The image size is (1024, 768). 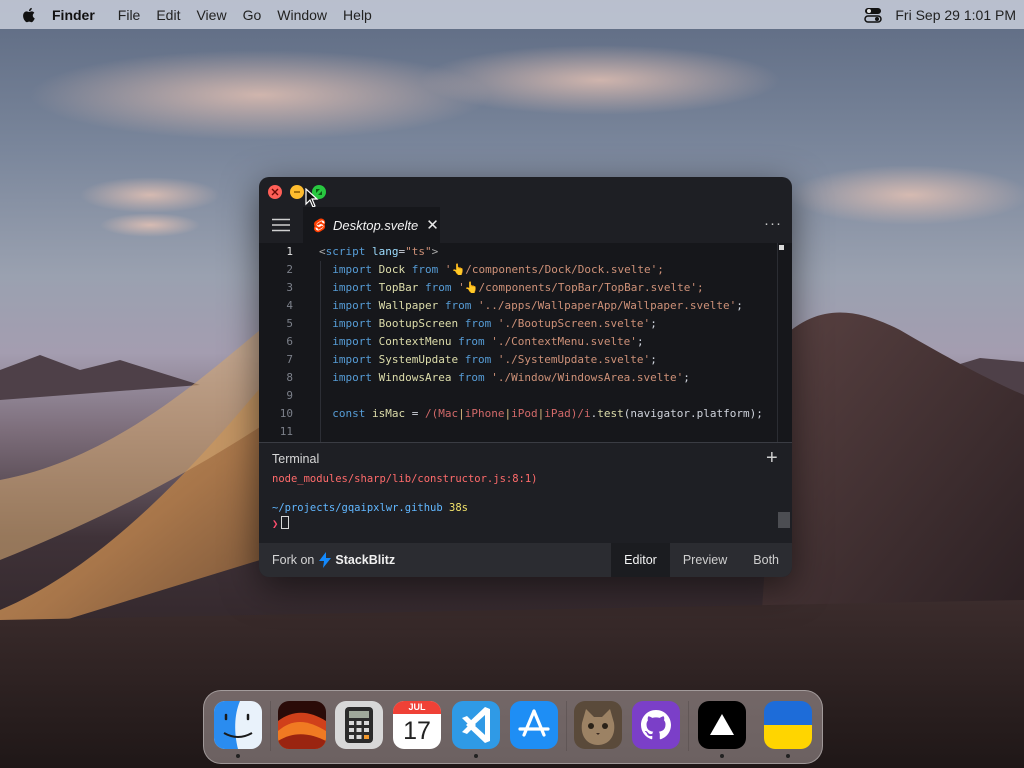 I want to click on code-token: (navigator.platform);, so click(x=693, y=413).